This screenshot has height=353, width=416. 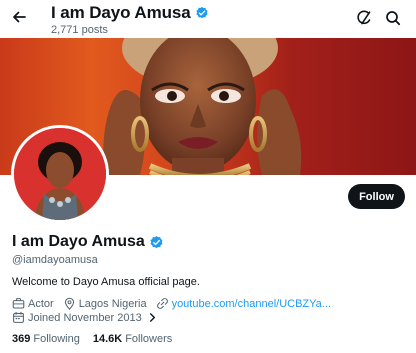 I want to click on back-button, so click(x=19, y=17).